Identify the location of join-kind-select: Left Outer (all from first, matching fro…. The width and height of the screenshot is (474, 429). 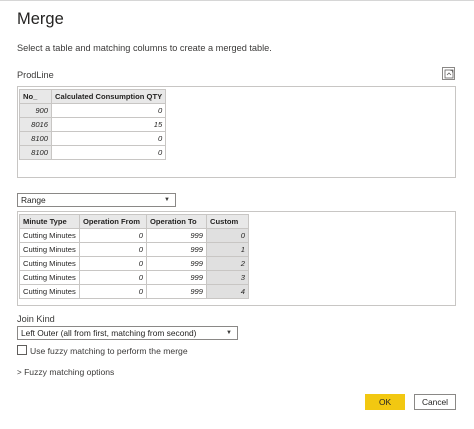
(127, 333).